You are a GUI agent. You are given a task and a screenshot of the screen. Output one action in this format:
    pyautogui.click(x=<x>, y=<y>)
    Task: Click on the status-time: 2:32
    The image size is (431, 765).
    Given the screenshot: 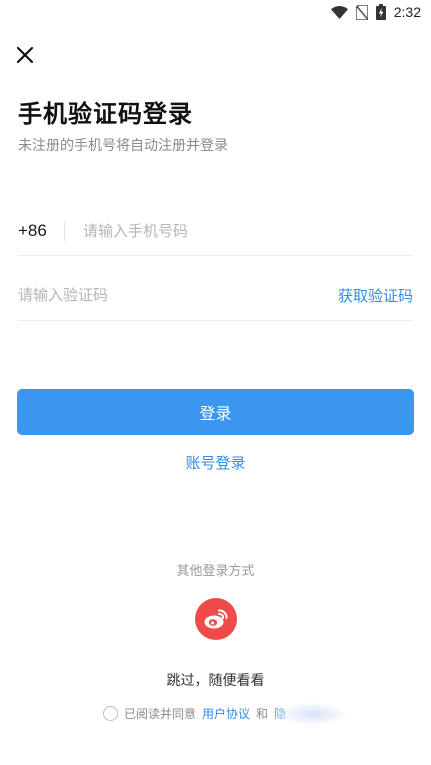 What is the action you would take?
    pyautogui.click(x=407, y=12)
    